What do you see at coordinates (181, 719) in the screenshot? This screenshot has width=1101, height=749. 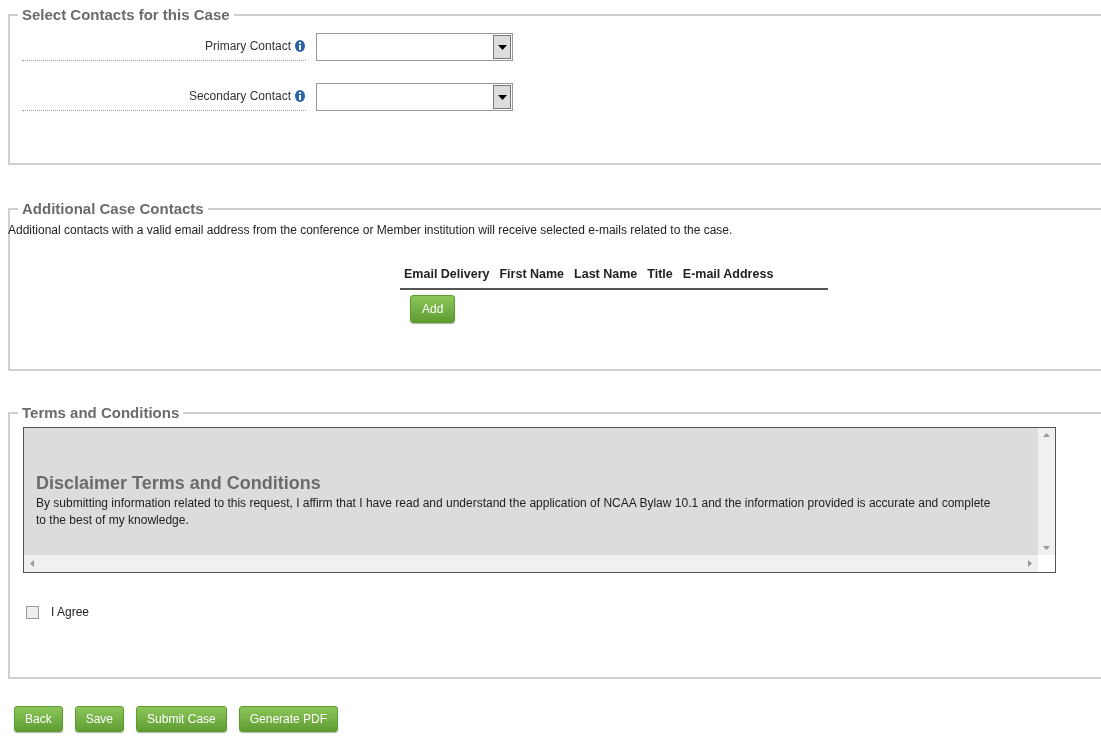 I see `action-button: Submit Case` at bounding box center [181, 719].